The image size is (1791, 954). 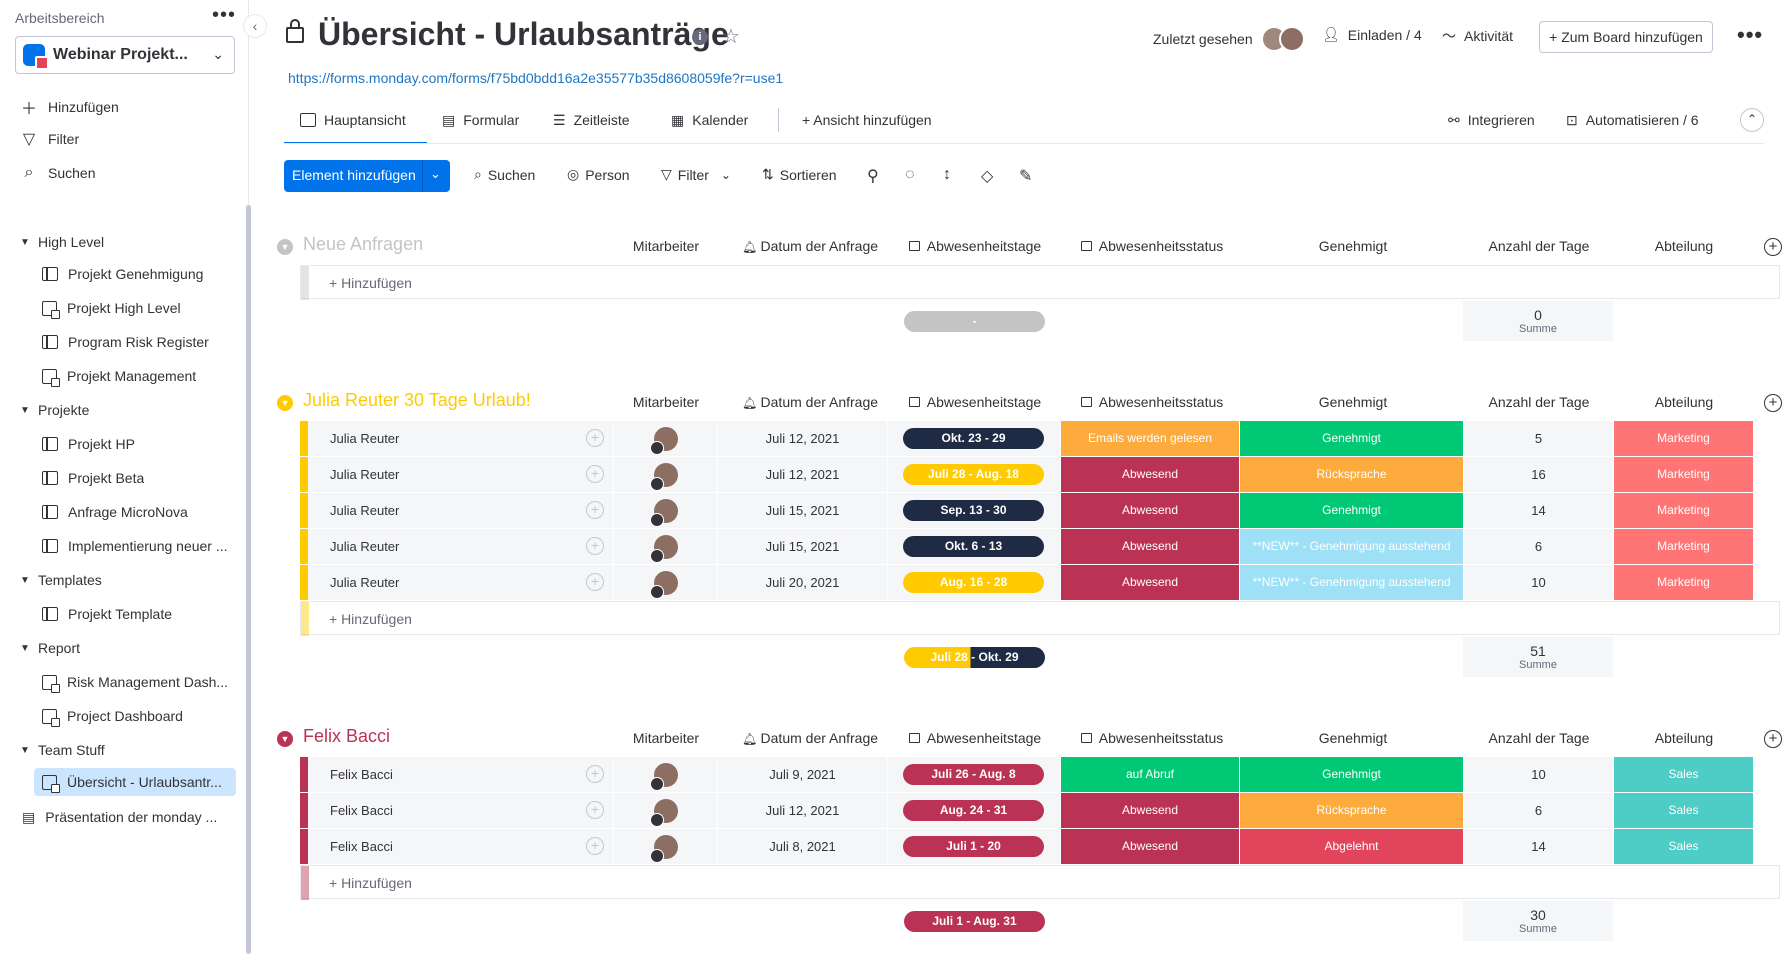 What do you see at coordinates (1626, 37) in the screenshot?
I see `add-to-board-button: + Zum Board hinzufügen` at bounding box center [1626, 37].